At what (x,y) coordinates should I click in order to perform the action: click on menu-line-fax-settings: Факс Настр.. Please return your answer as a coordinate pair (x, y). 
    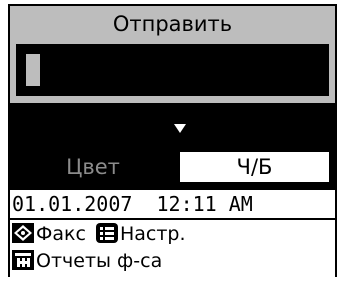
    Looking at the image, I should click on (99, 234).